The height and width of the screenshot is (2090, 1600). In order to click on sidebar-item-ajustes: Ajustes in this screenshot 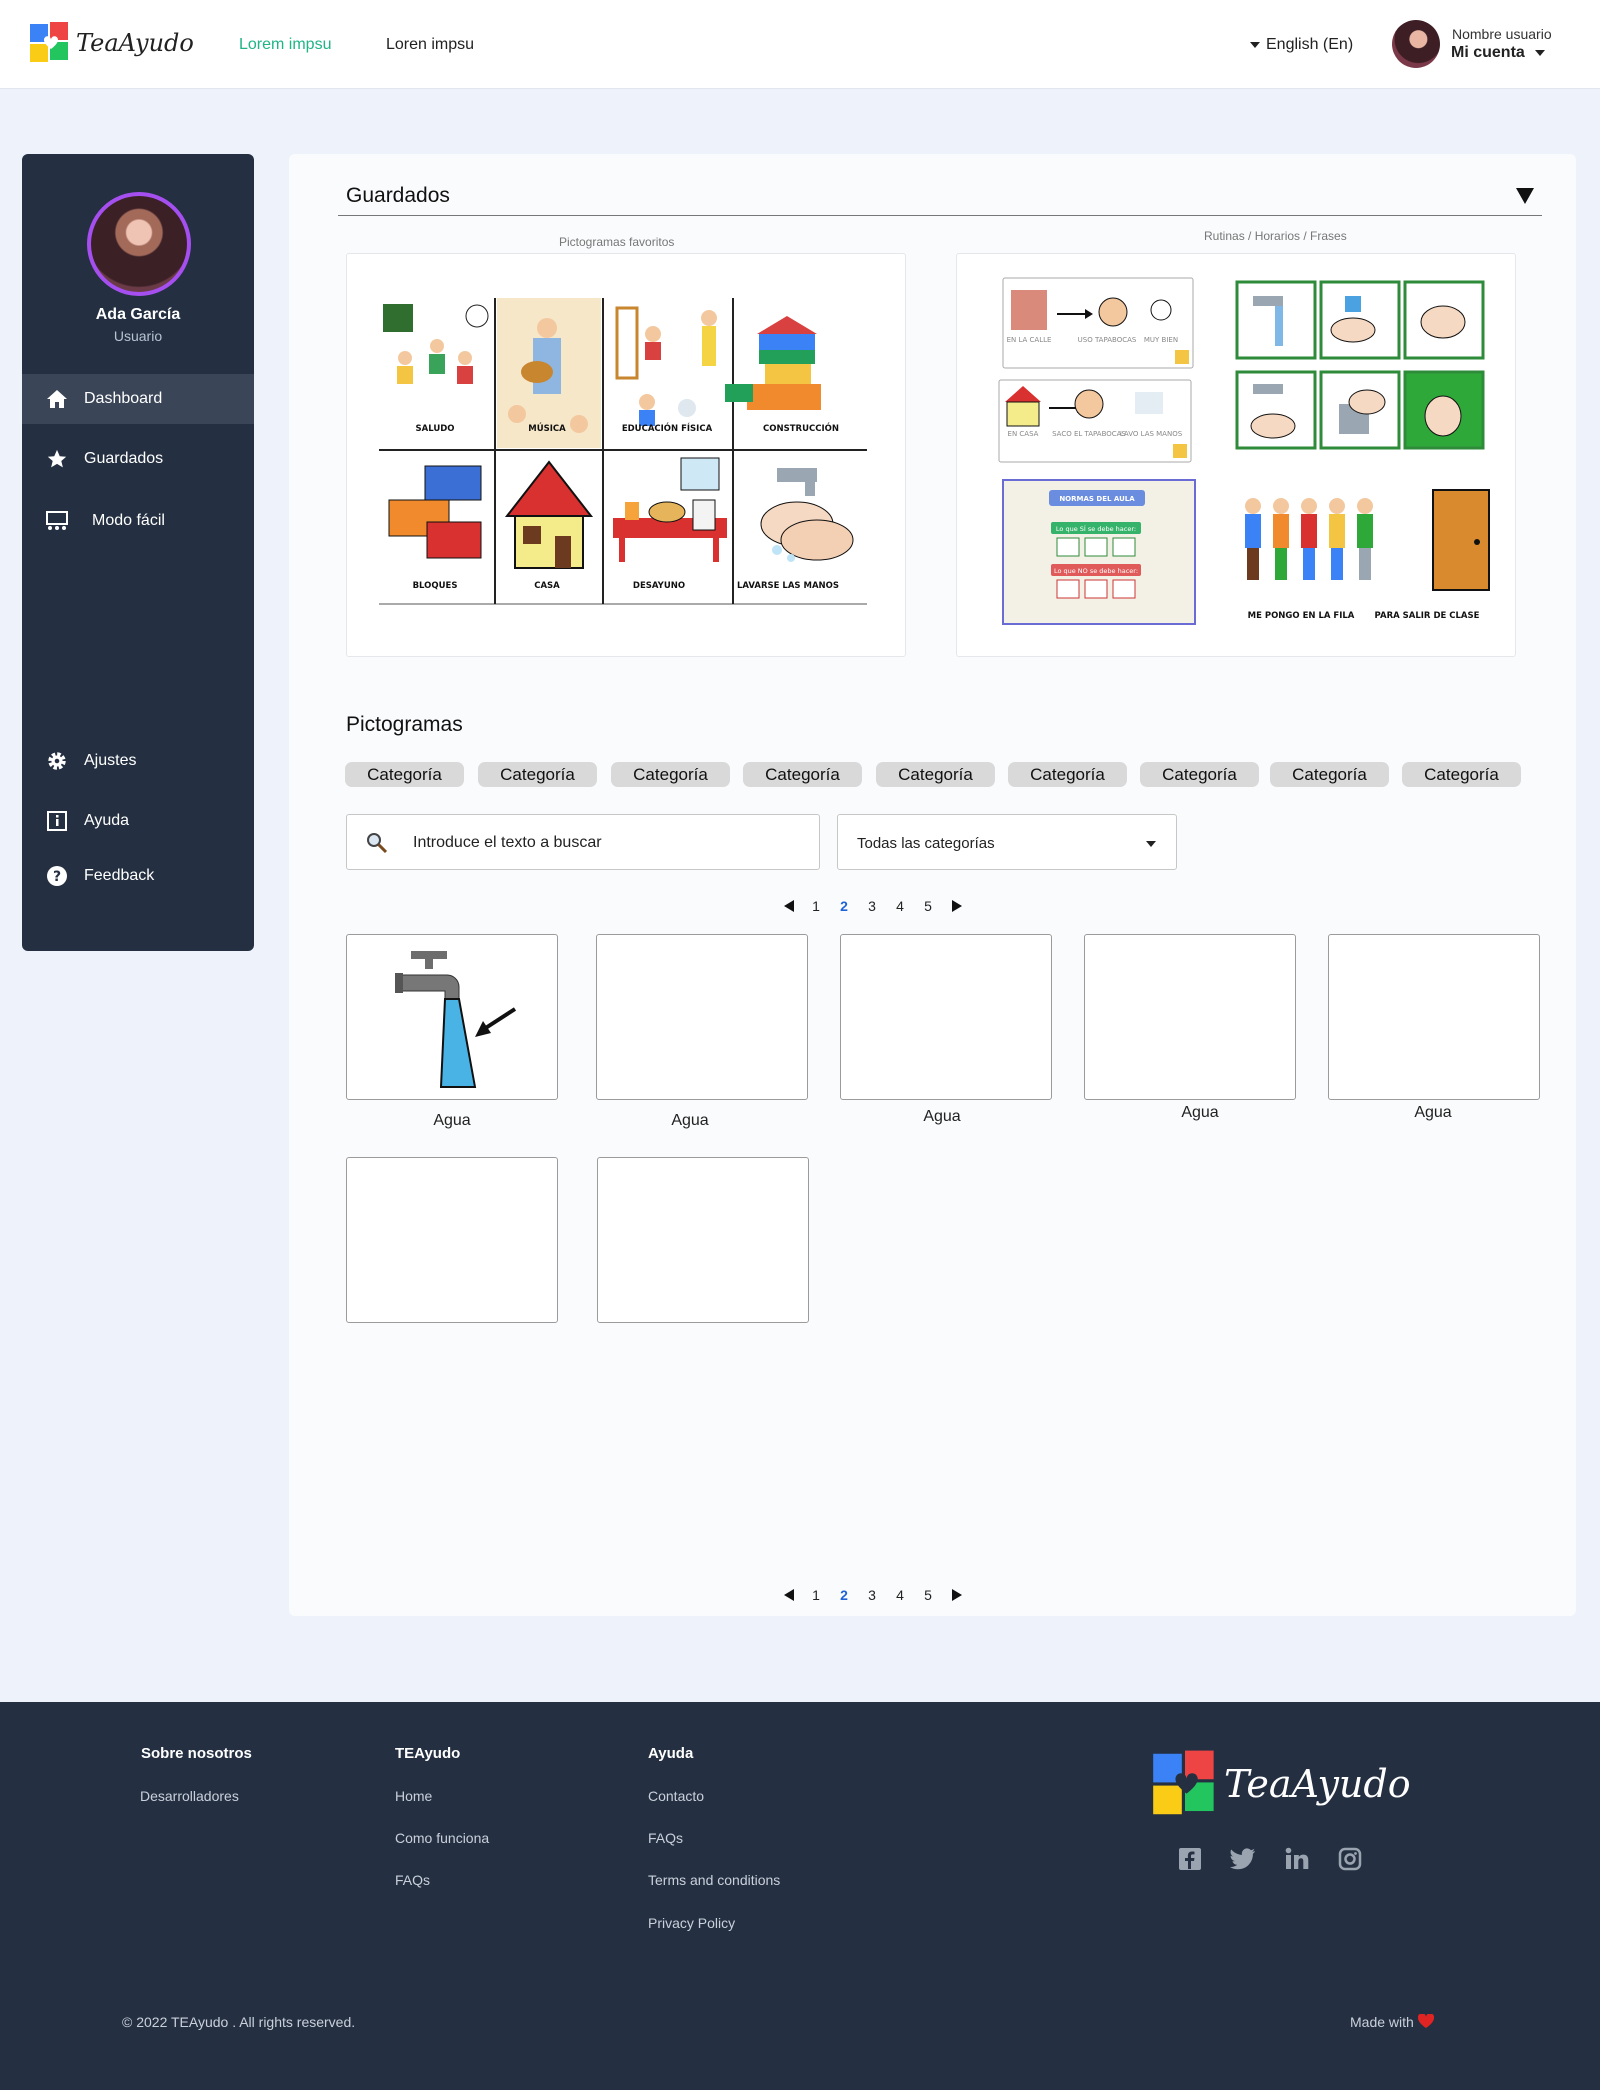, I will do `click(138, 761)`.